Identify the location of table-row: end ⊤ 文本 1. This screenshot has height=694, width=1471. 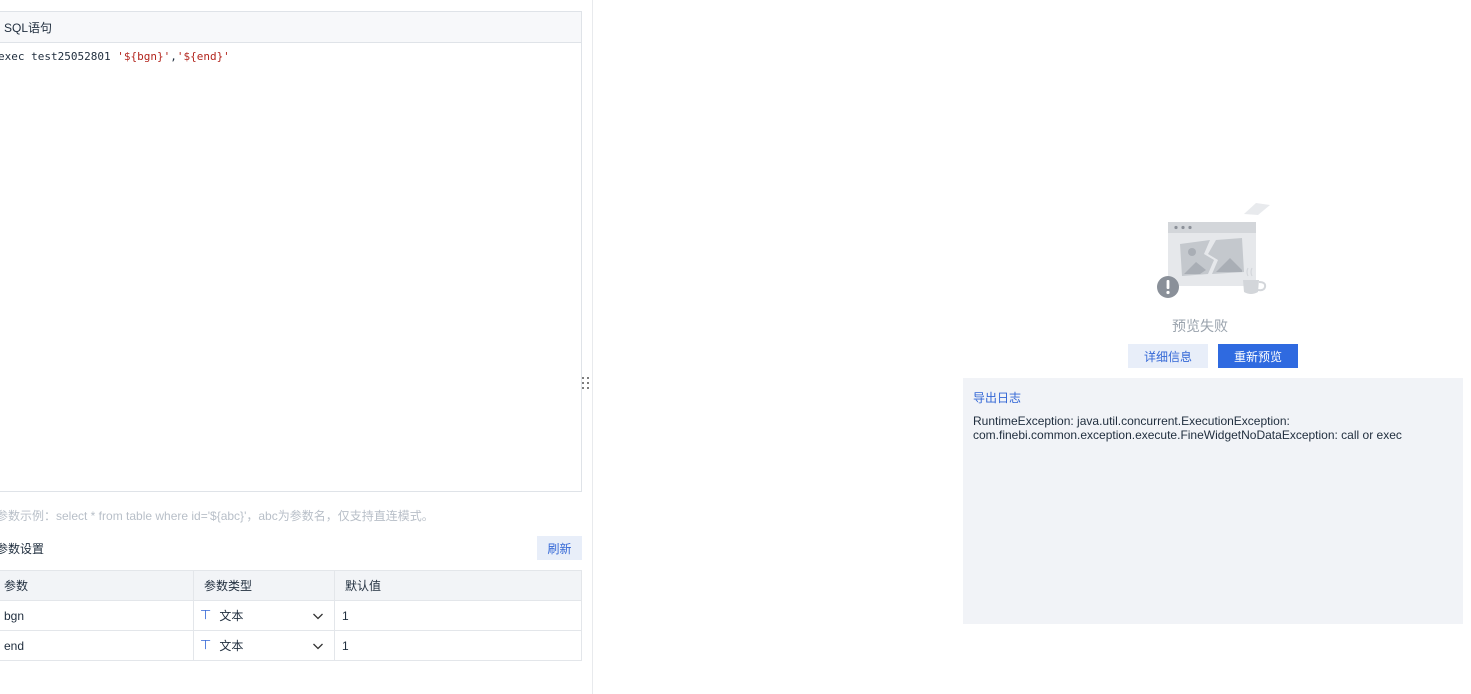
(291, 645).